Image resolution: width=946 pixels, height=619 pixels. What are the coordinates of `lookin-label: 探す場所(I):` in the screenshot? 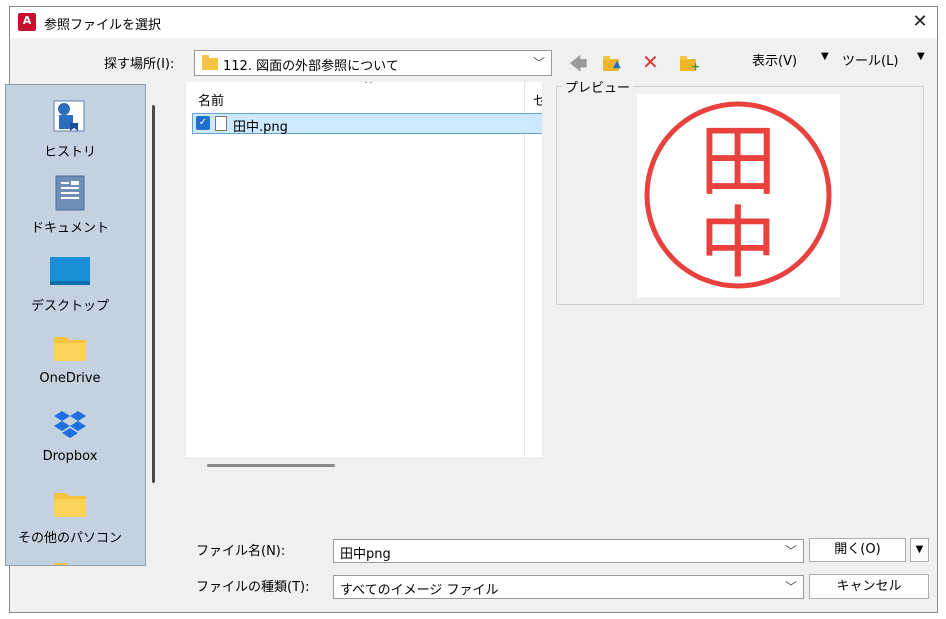 It's located at (139, 64).